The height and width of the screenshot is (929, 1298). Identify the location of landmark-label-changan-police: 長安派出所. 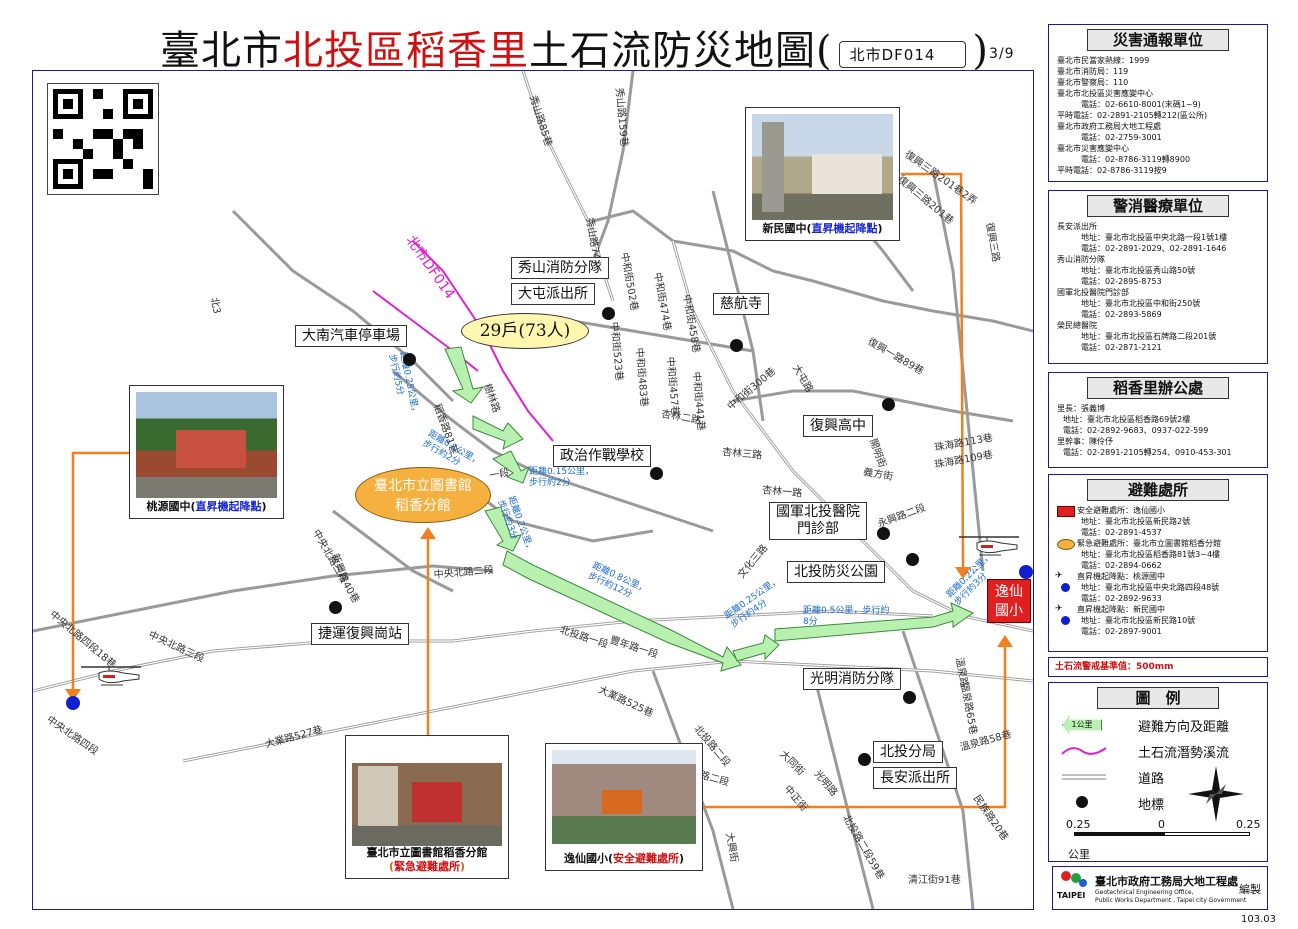
(915, 778).